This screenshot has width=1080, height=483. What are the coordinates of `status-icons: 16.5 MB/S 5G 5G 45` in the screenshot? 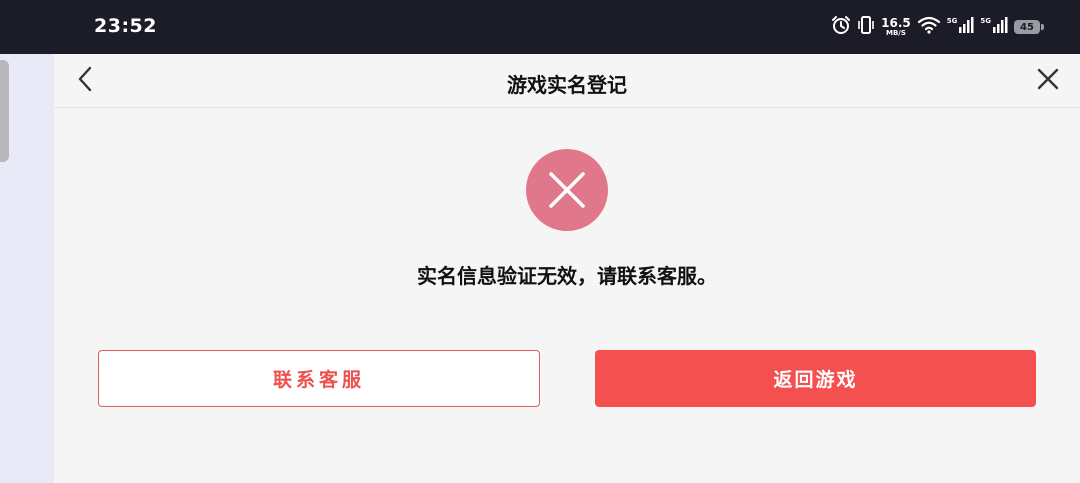 It's located at (937, 27).